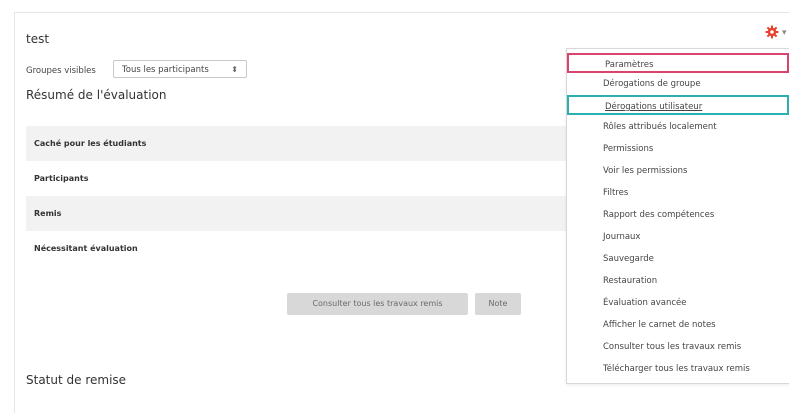 The height and width of the screenshot is (413, 789). What do you see at coordinates (377, 304) in the screenshot?
I see `view-all-submissions-button: Consulter tous les travaux remis` at bounding box center [377, 304].